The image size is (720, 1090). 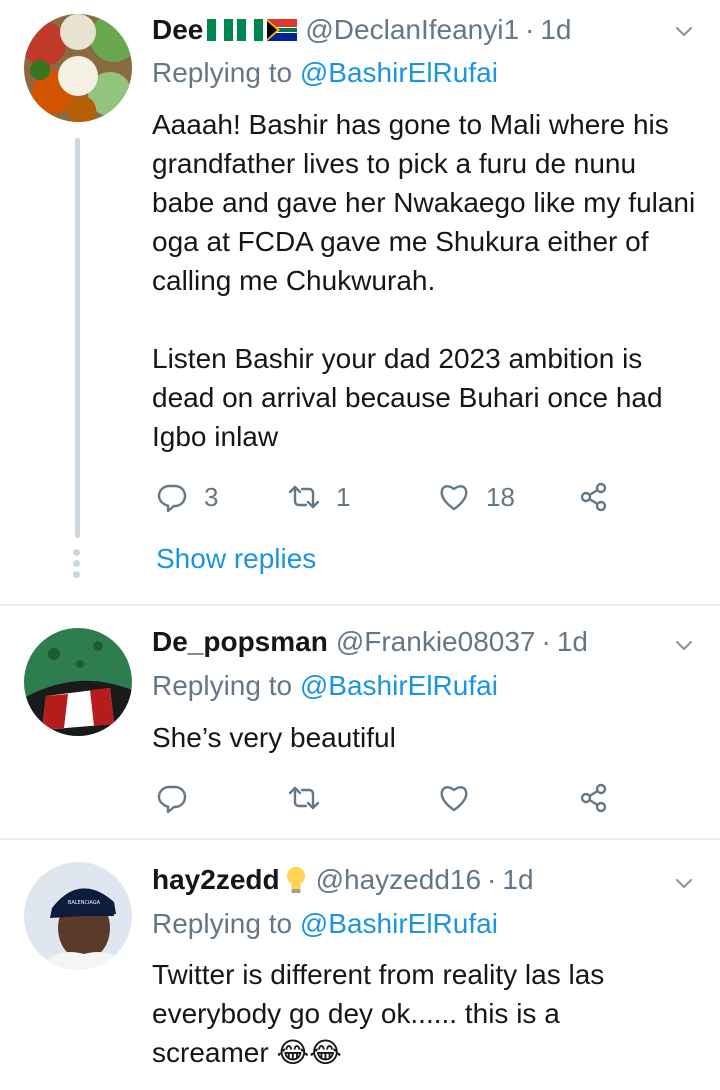 I want to click on tweet-header: hay2zedd @hayzedd16 · 1d, so click(x=343, y=880).